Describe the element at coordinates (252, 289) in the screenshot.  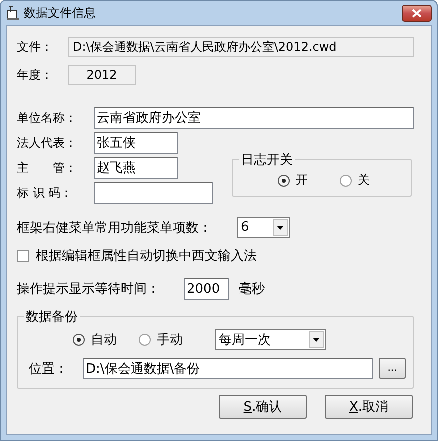
I see `unit-label: 毫秒` at that location.